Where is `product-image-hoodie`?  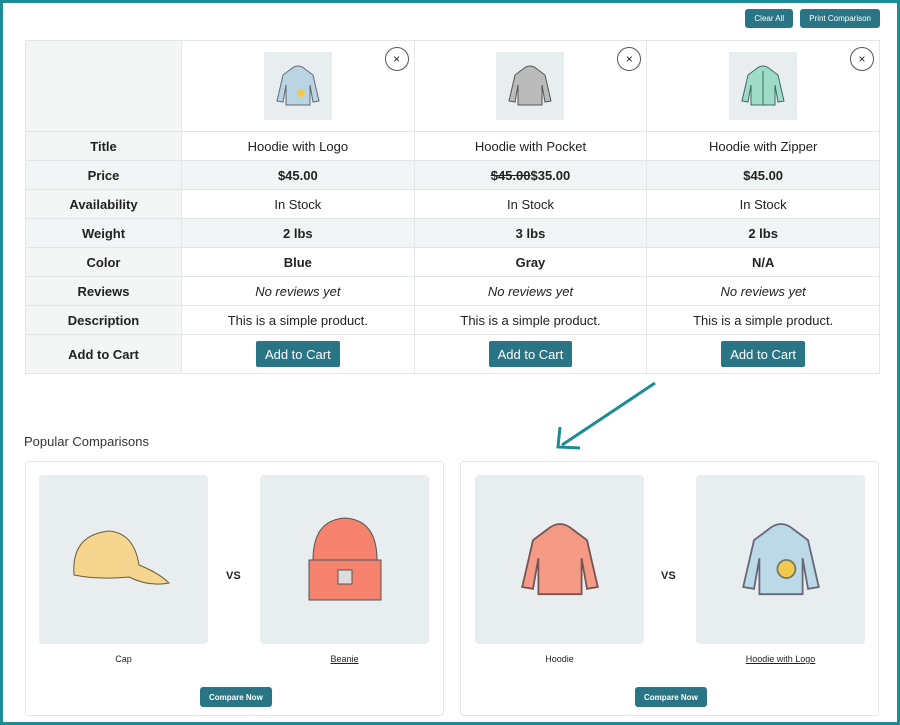
product-image-hoodie is located at coordinates (559, 559).